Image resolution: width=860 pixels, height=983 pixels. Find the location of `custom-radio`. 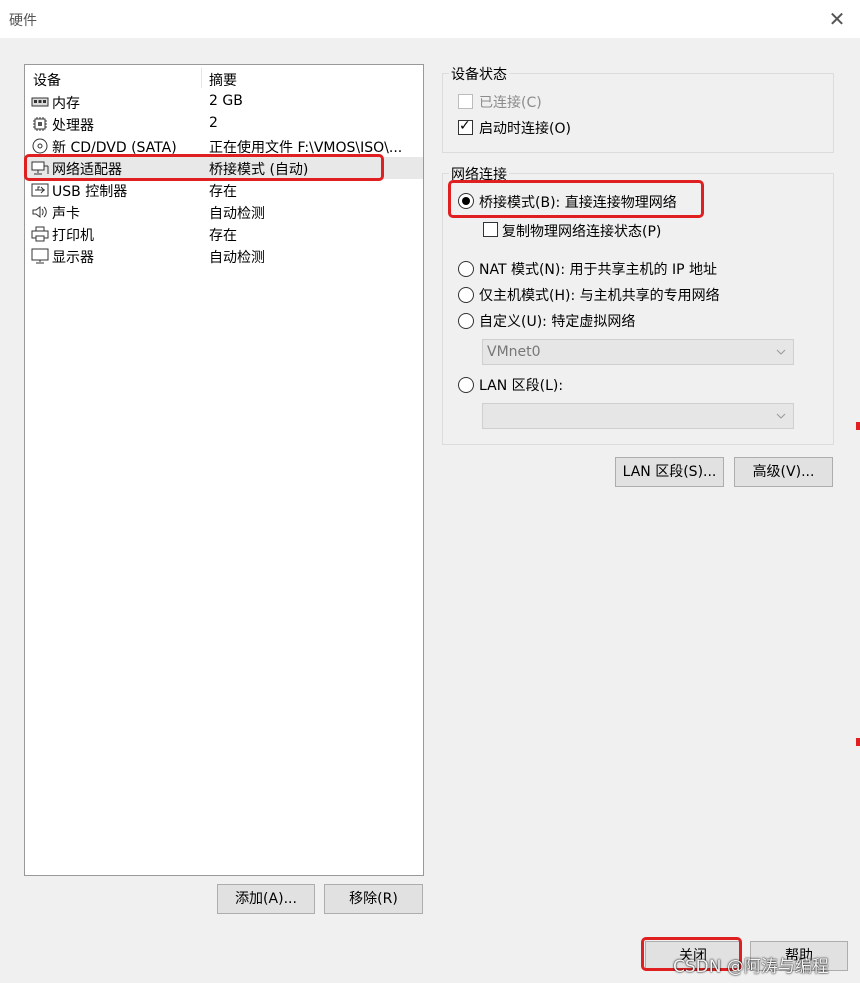

custom-radio is located at coordinates (466, 321).